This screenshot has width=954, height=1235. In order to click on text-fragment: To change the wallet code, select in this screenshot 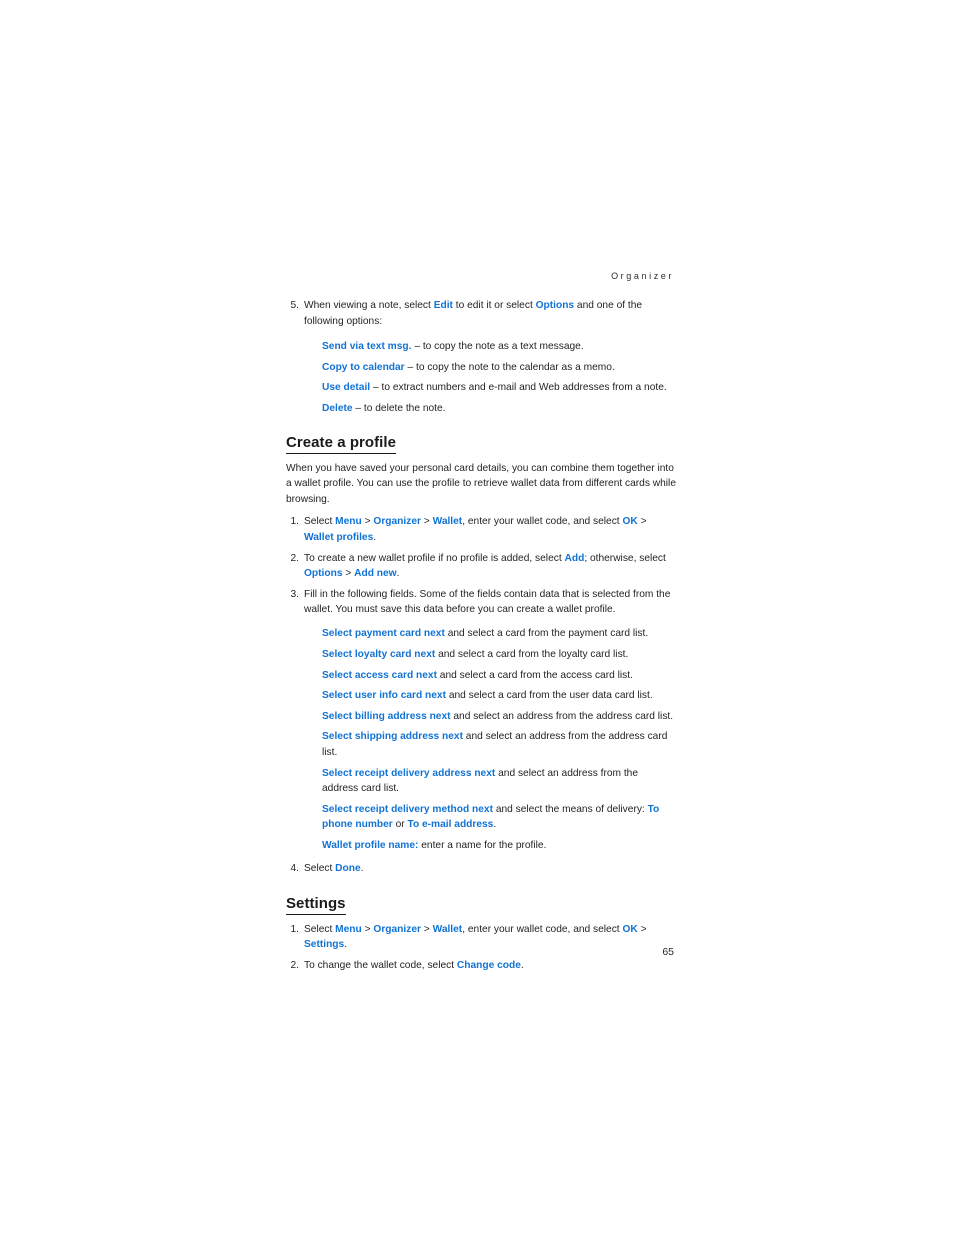, I will do `click(380, 965)`.